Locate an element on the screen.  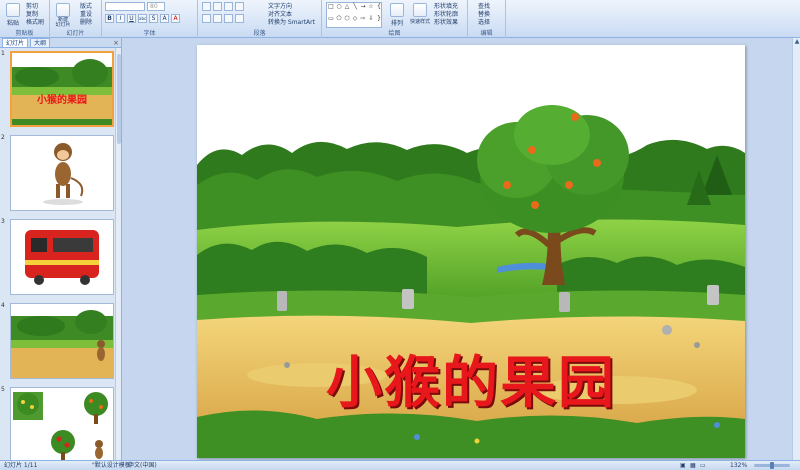
arrange-button: 排列 is located at coordinates (397, 14).